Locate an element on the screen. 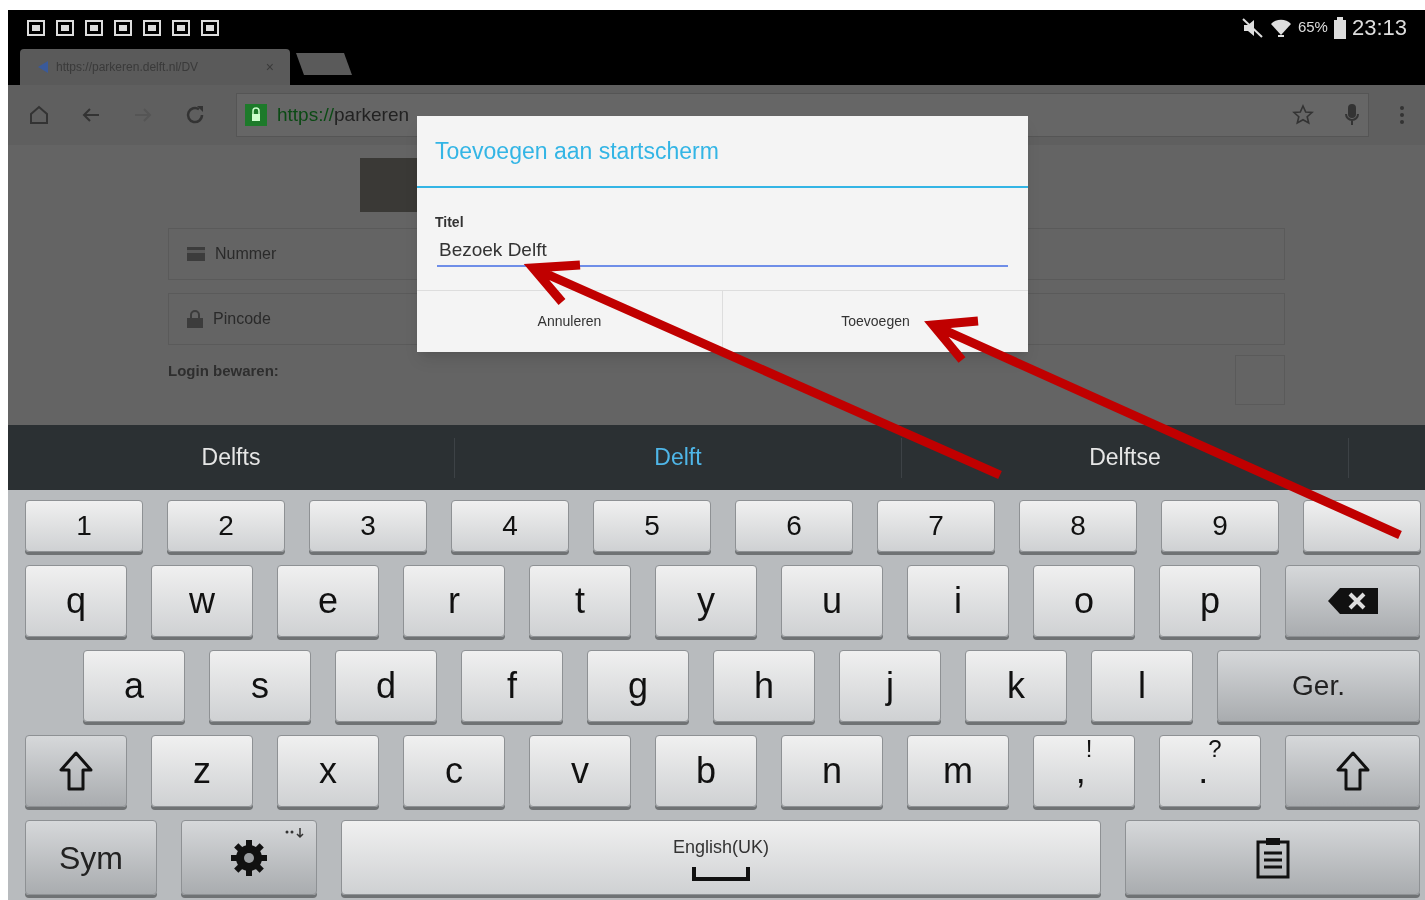 The height and width of the screenshot is (900, 1425). field-label: Titel is located at coordinates (450, 222).